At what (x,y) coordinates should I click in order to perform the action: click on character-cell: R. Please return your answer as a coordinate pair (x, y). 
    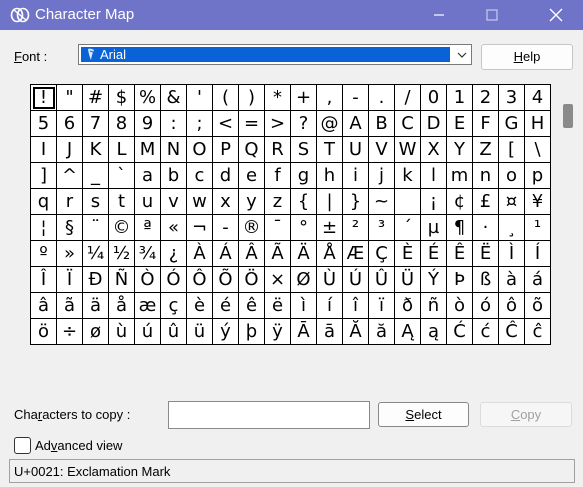
    Looking at the image, I should click on (278, 150).